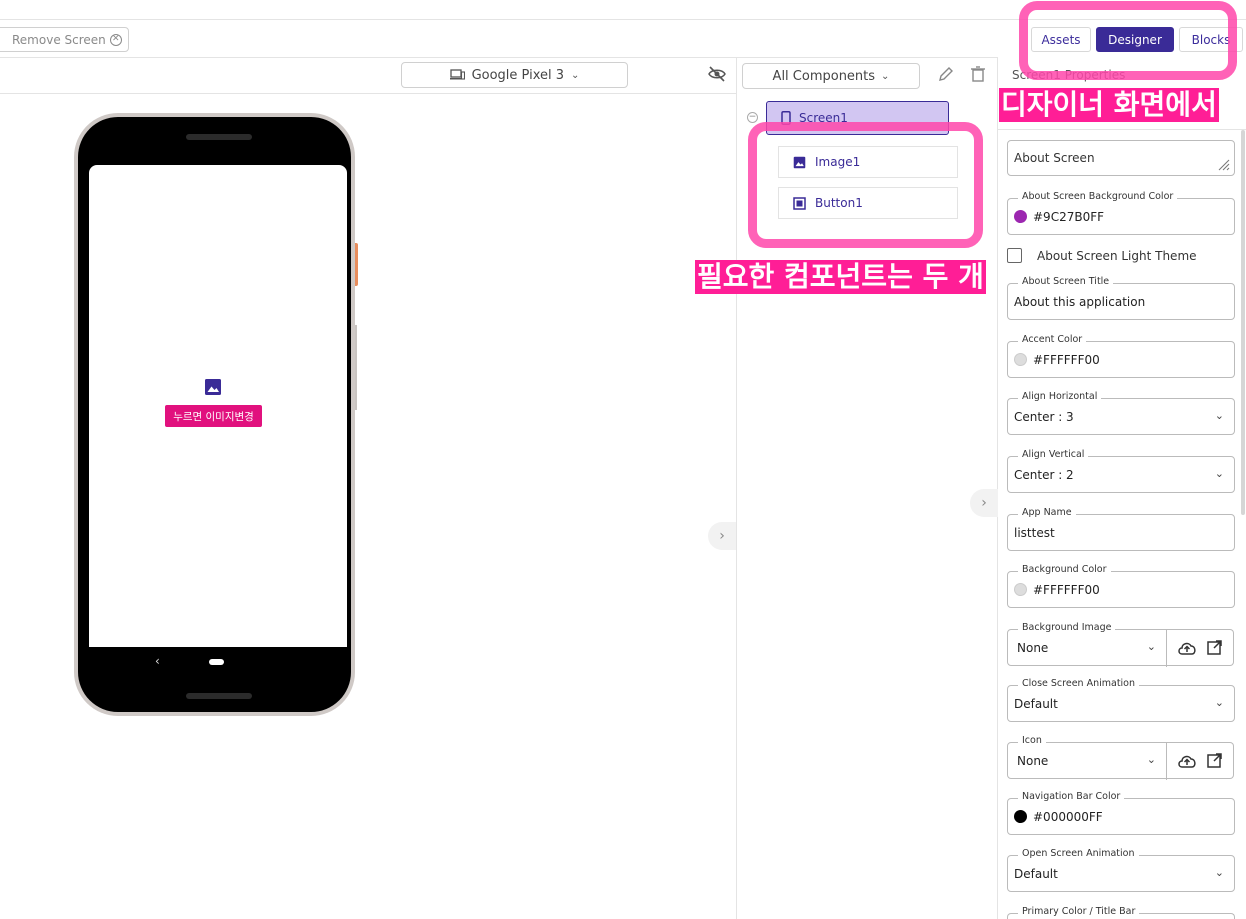  What do you see at coordinates (1121, 158) in the screenshot?
I see `about-screen-textarea: About Screen` at bounding box center [1121, 158].